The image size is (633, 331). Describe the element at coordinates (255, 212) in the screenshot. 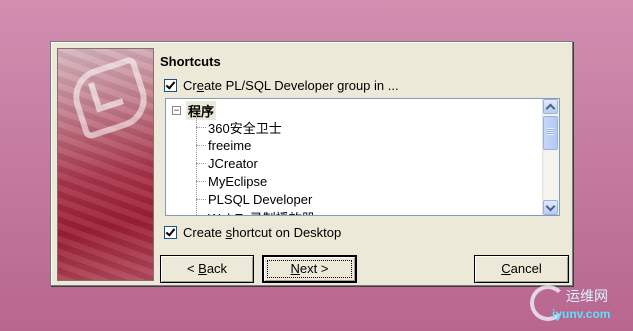

I see `tree-item: WebEx录制播放器` at that location.